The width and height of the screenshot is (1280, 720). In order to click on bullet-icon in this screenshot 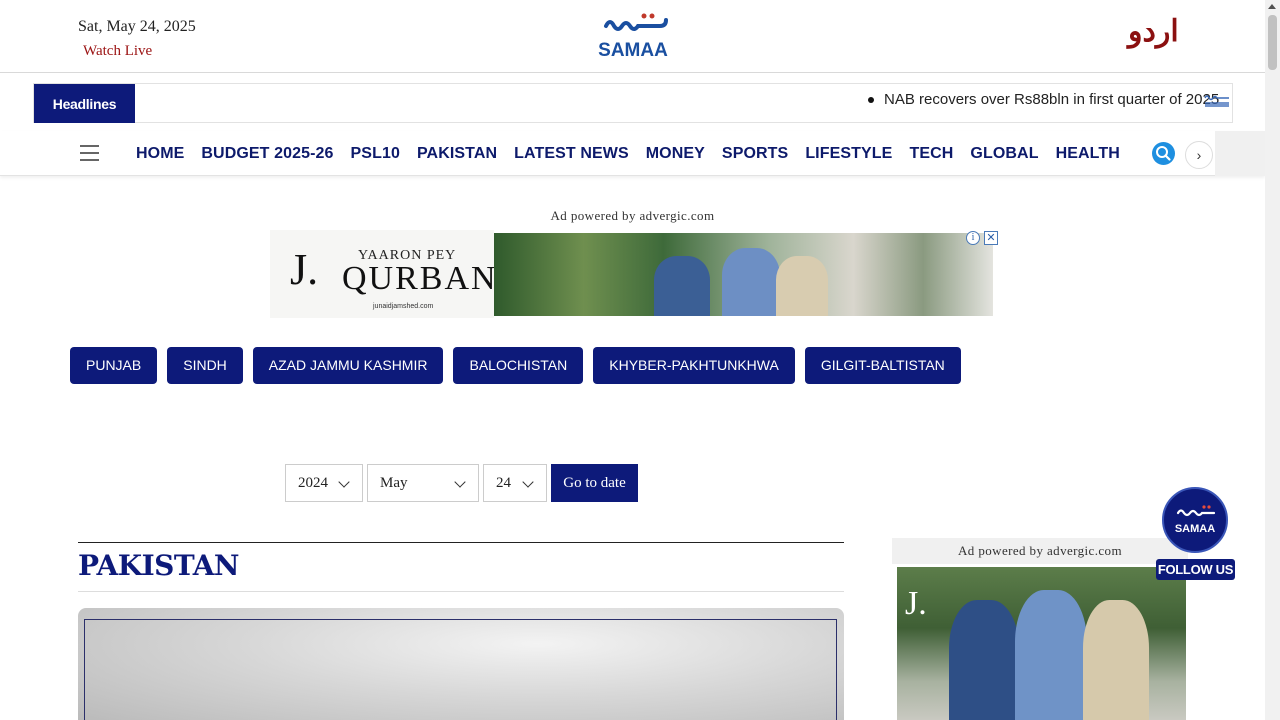, I will do `click(871, 100)`.